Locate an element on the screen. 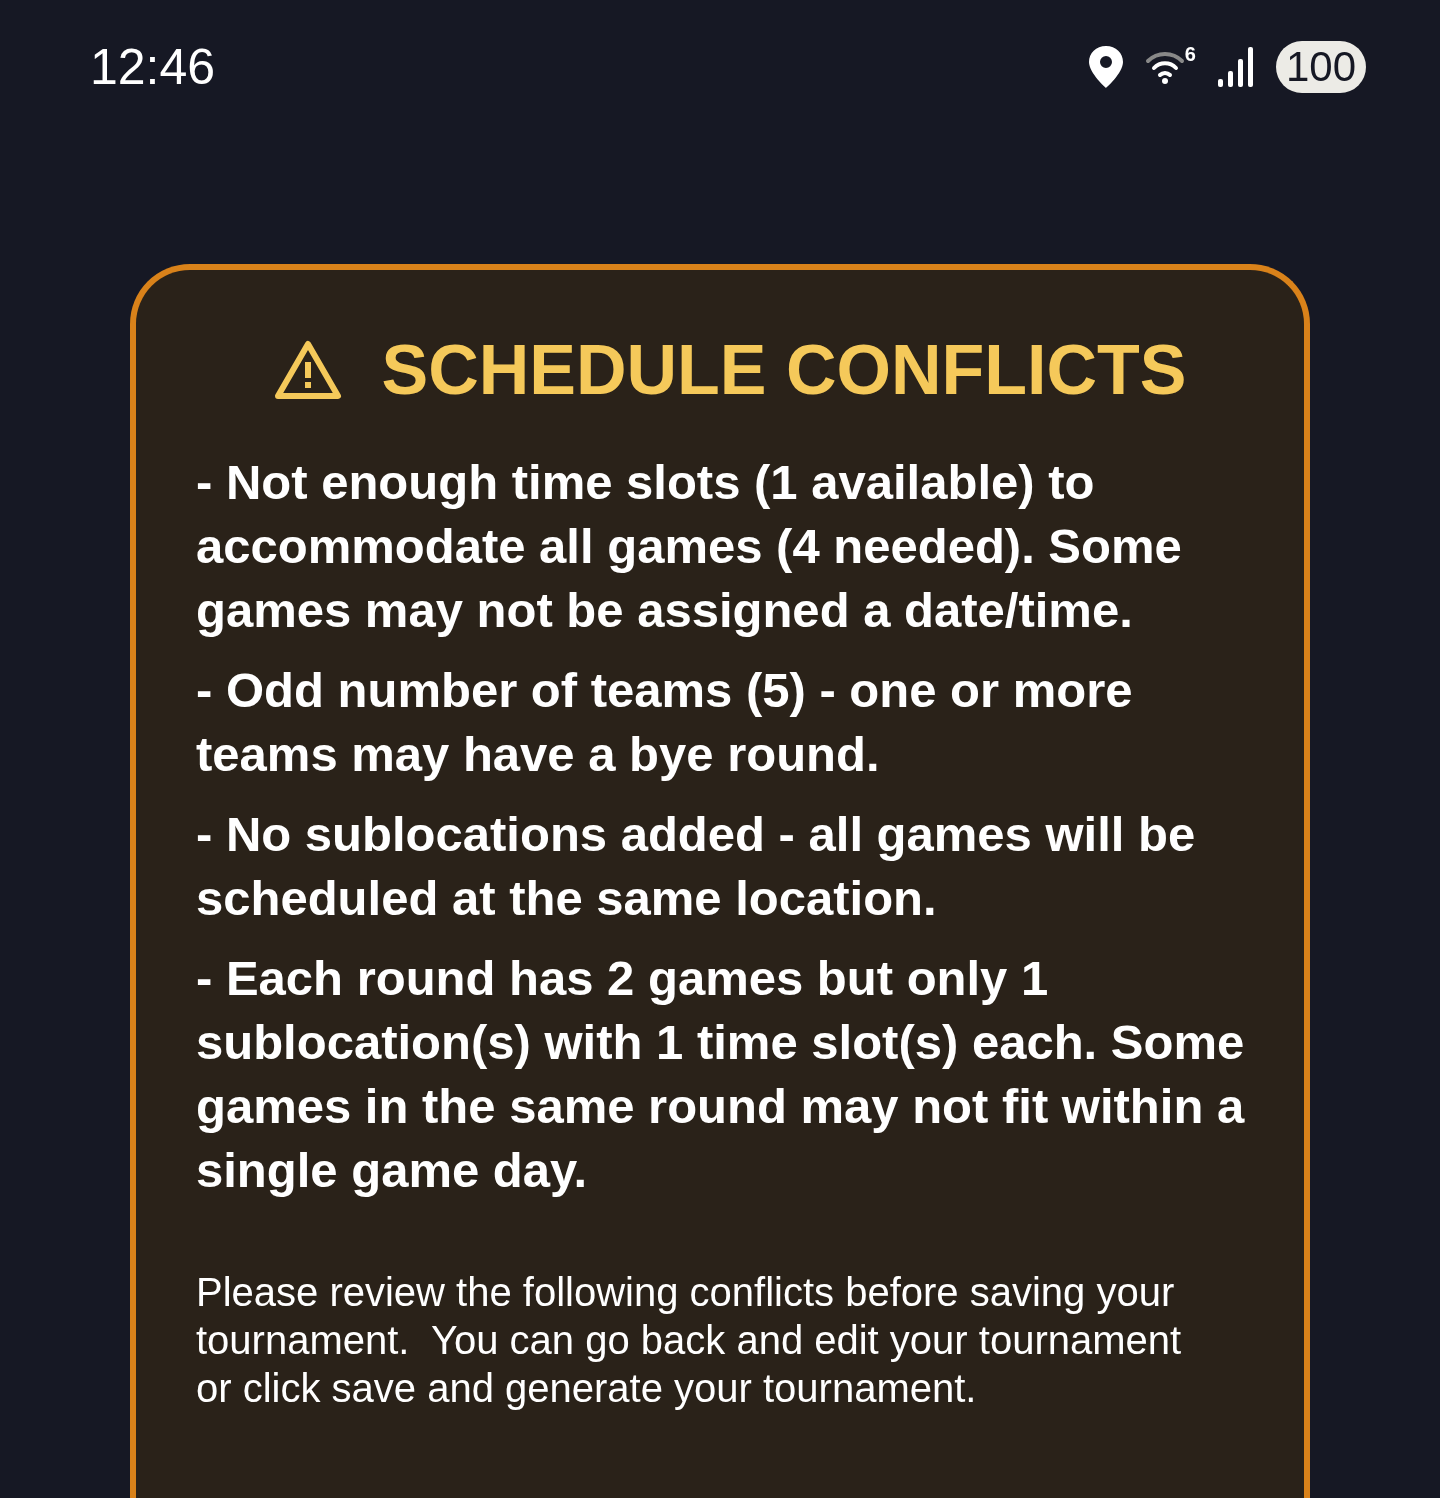 The height and width of the screenshot is (1498, 1440). review-message: Please review the following conflicts before saving your tournament. You can go back and edit your tournament or click save and generate your tournament. is located at coordinates (689, 1340).